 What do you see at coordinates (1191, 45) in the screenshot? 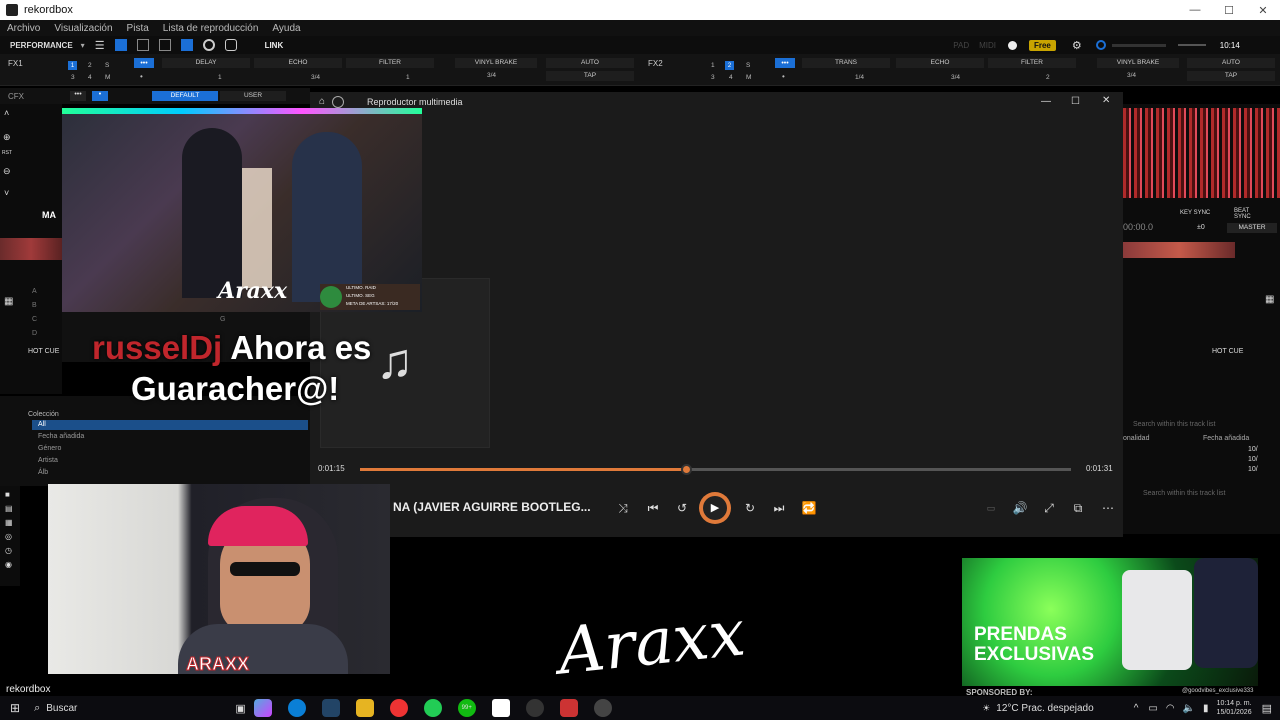
I see `master-volume-slider` at bounding box center [1191, 45].